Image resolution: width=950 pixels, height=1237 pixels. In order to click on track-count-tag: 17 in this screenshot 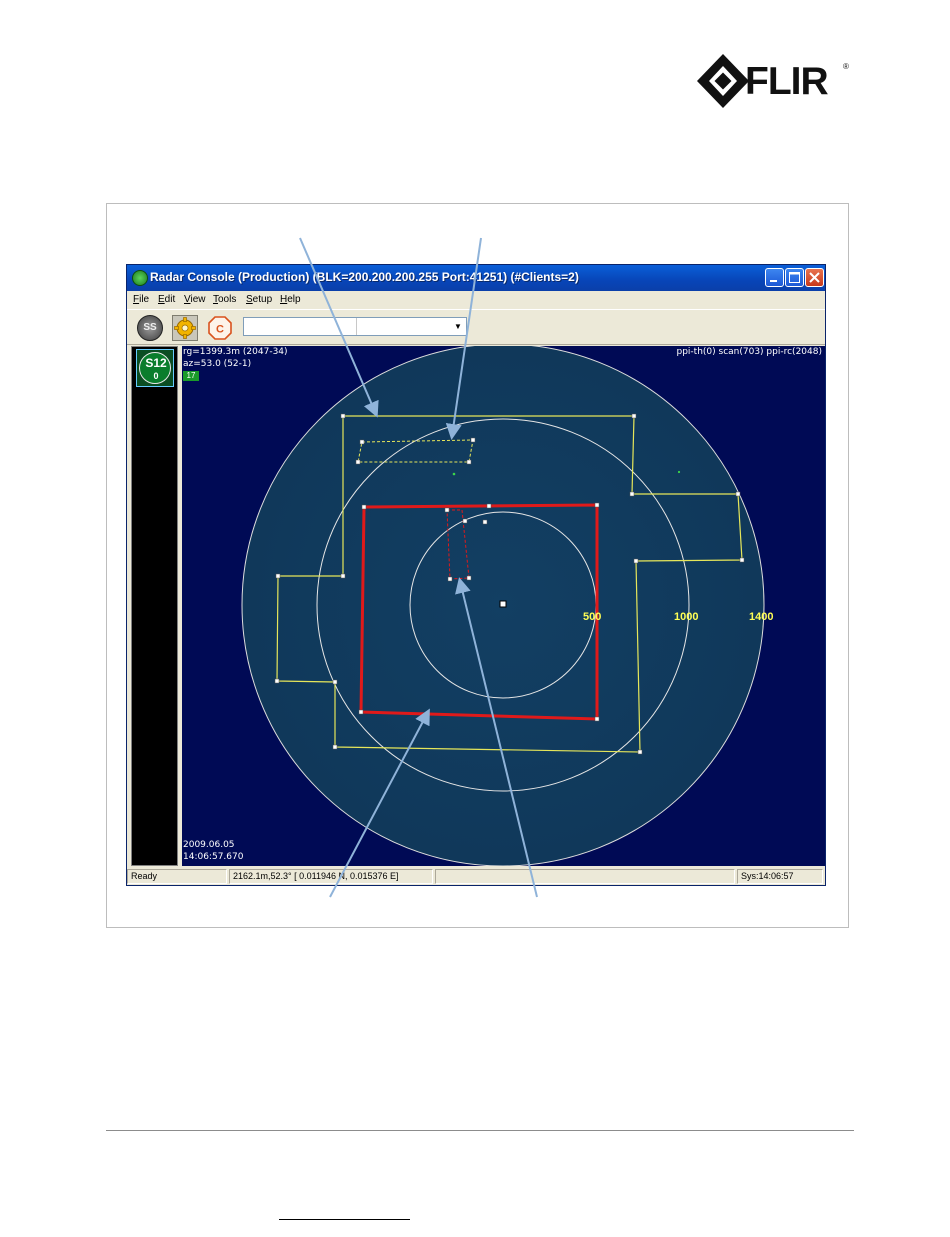, I will do `click(191, 376)`.